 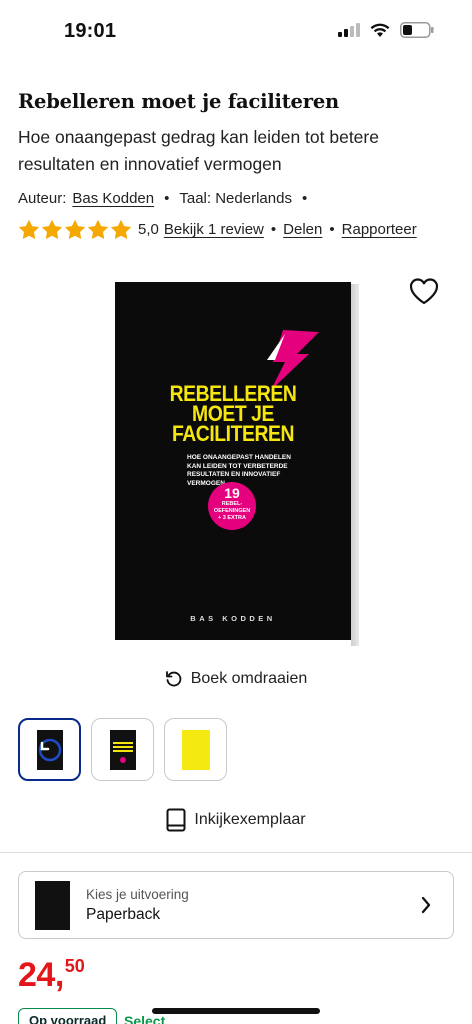 What do you see at coordinates (68, 1016) in the screenshot?
I see `stock-badge: Op voorraad` at bounding box center [68, 1016].